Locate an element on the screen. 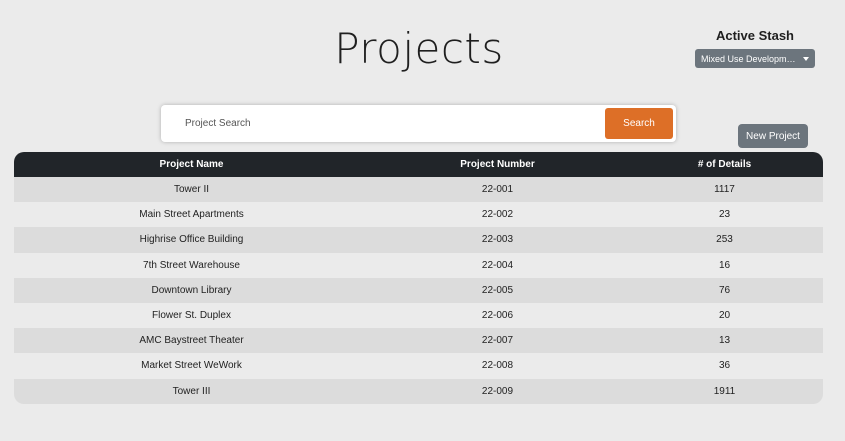  cell-project-name: Highrise Office Building is located at coordinates (191, 240).